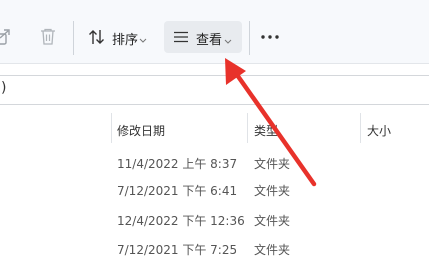  What do you see at coordinates (48, 39) in the screenshot?
I see `trash-icon` at bounding box center [48, 39].